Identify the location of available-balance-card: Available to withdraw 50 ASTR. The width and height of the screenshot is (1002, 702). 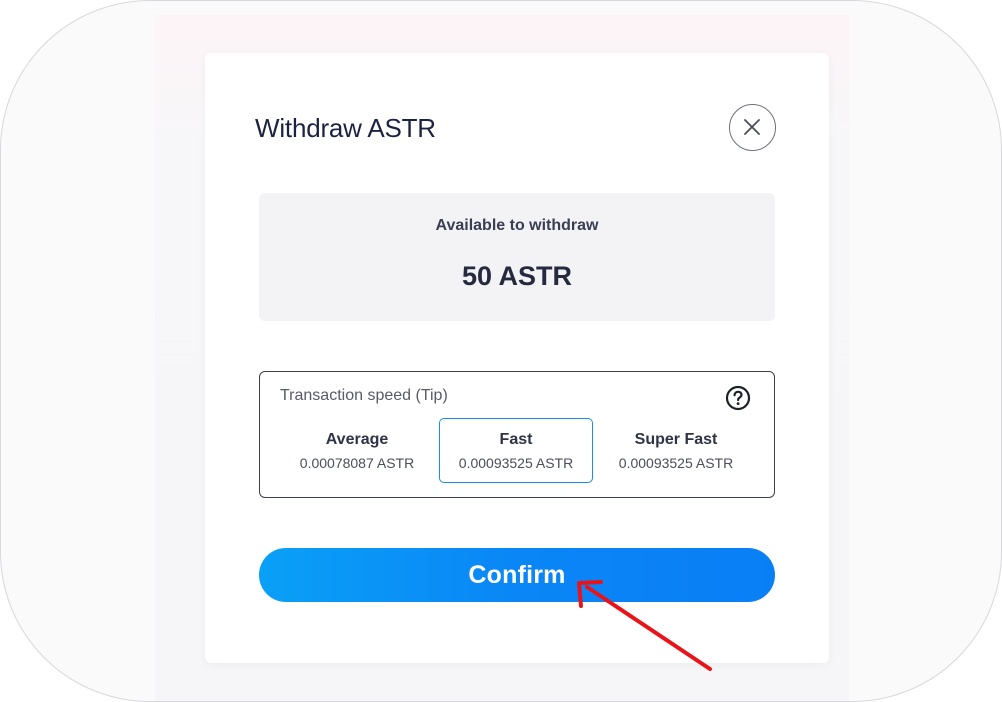
(517, 257).